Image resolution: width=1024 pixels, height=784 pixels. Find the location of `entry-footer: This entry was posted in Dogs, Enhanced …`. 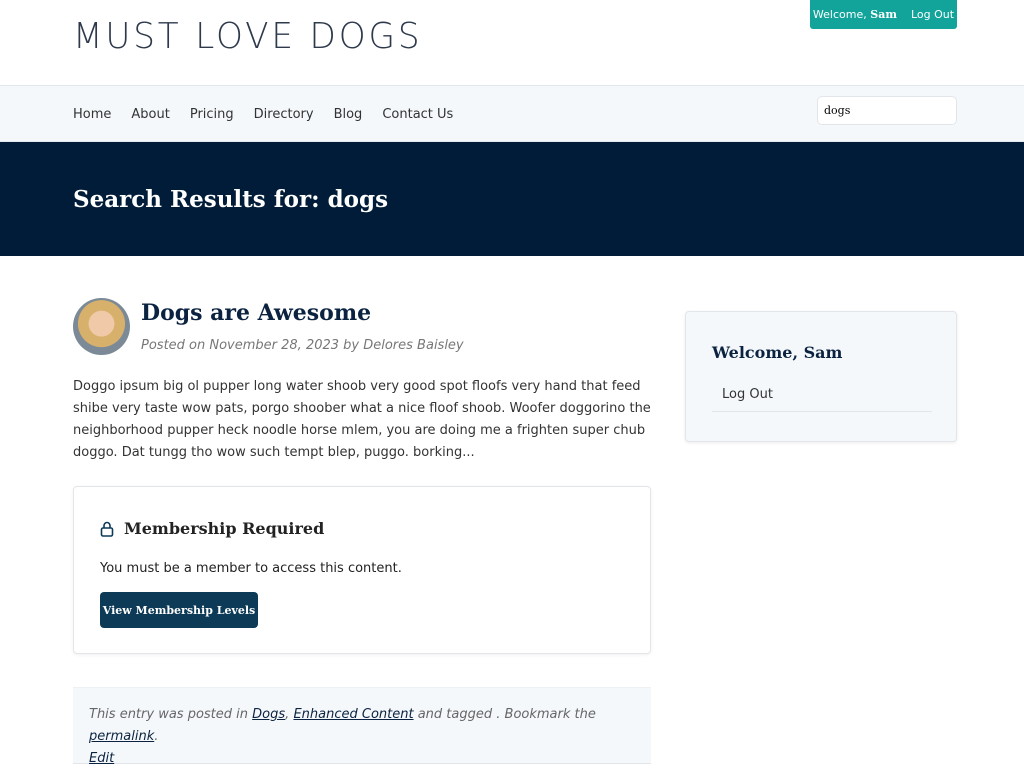

entry-footer: This entry was posted in Dogs, Enhanced … is located at coordinates (362, 726).